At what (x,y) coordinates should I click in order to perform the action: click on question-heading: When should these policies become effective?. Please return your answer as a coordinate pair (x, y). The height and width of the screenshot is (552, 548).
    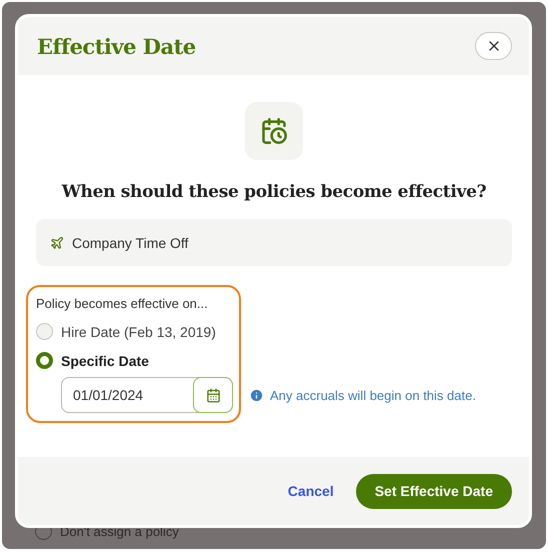
    Looking at the image, I should click on (274, 192).